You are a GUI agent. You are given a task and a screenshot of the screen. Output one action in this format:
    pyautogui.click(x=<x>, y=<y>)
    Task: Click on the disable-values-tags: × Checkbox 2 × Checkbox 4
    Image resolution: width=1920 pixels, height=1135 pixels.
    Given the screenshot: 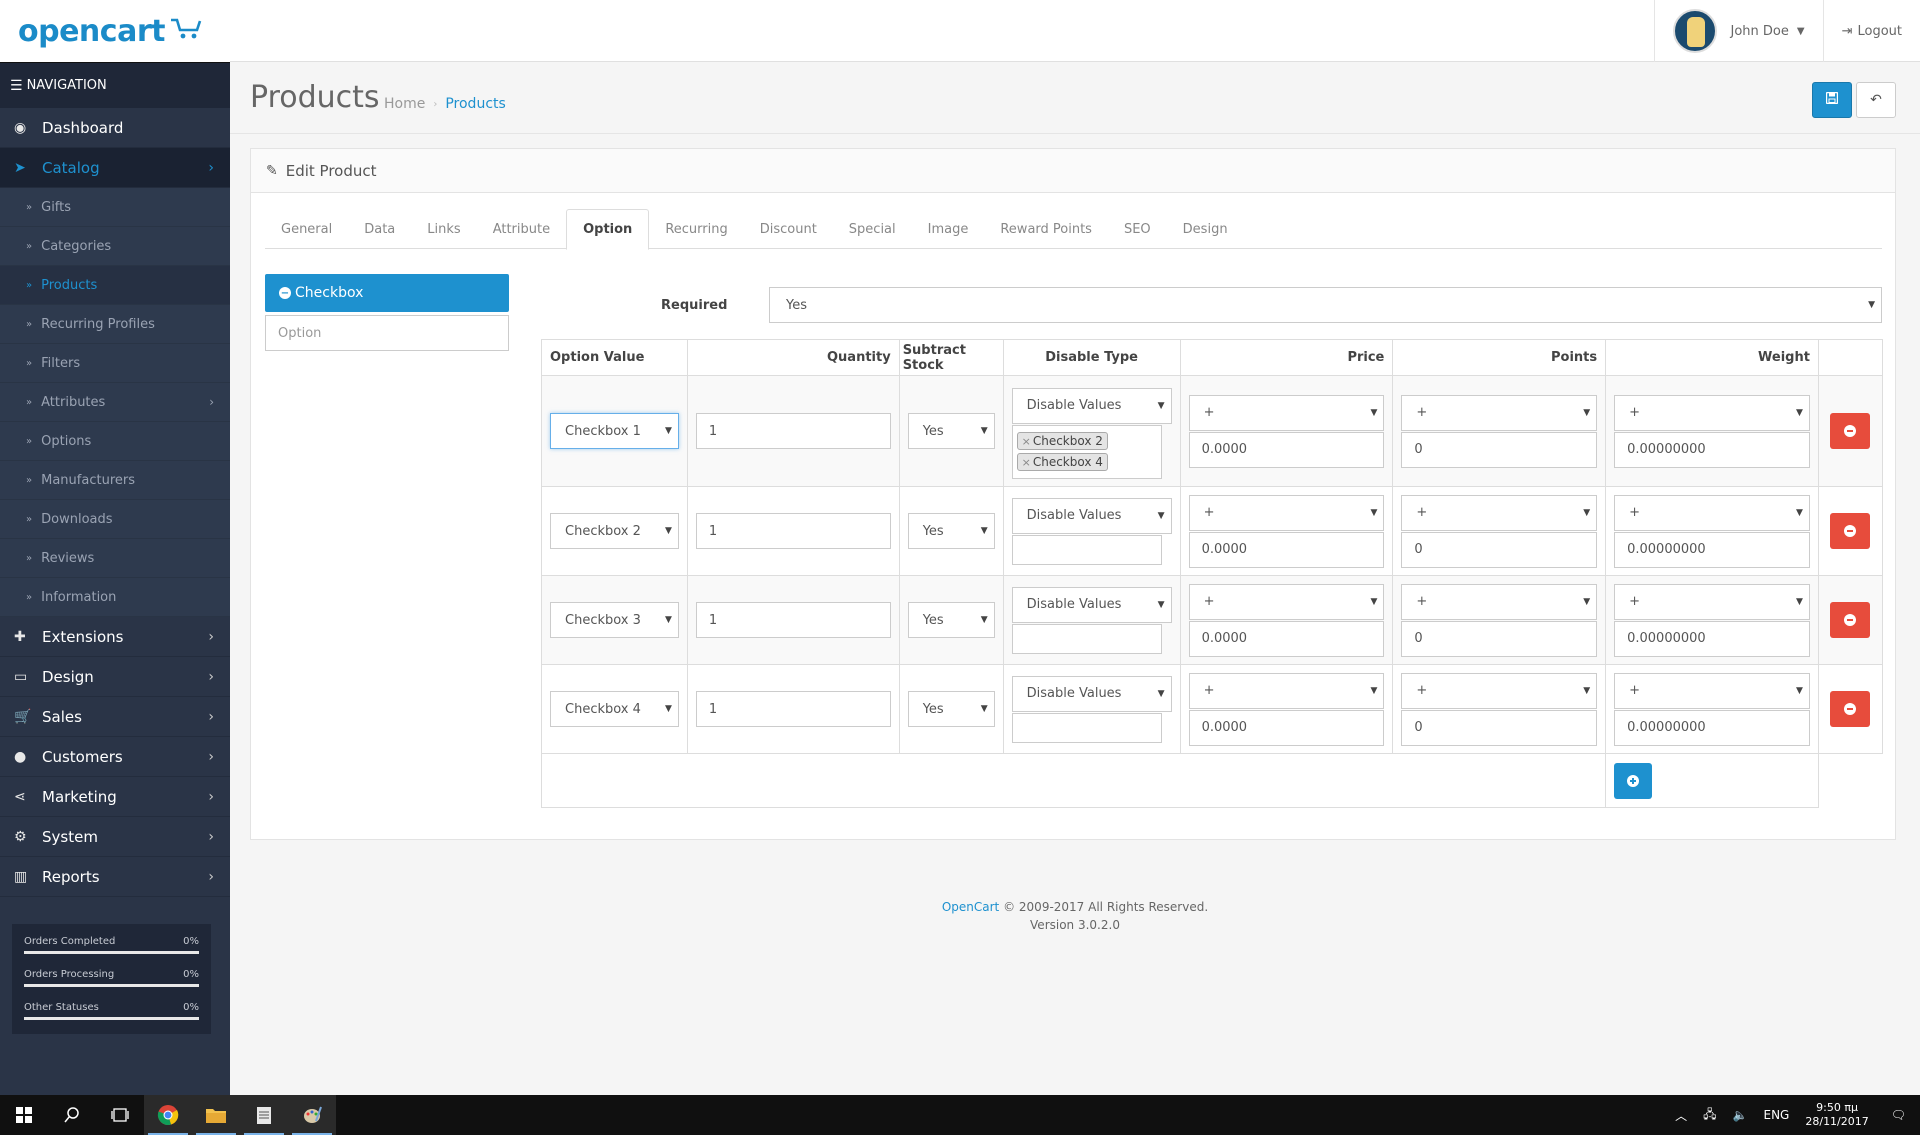 What is the action you would take?
    pyautogui.click(x=1086, y=451)
    